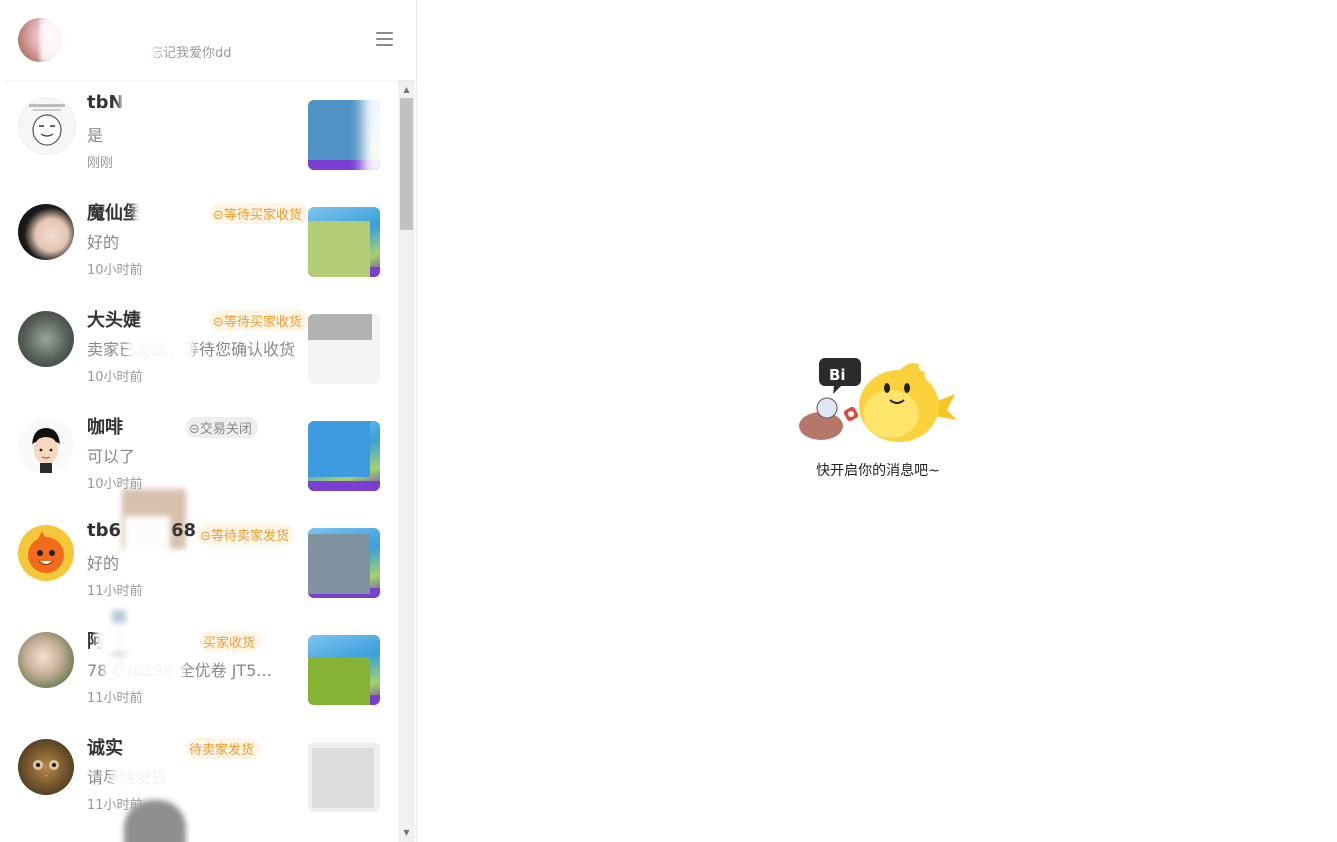 The image size is (1337, 842). What do you see at coordinates (105, 748) in the screenshot?
I see `contact-name: 诚实` at bounding box center [105, 748].